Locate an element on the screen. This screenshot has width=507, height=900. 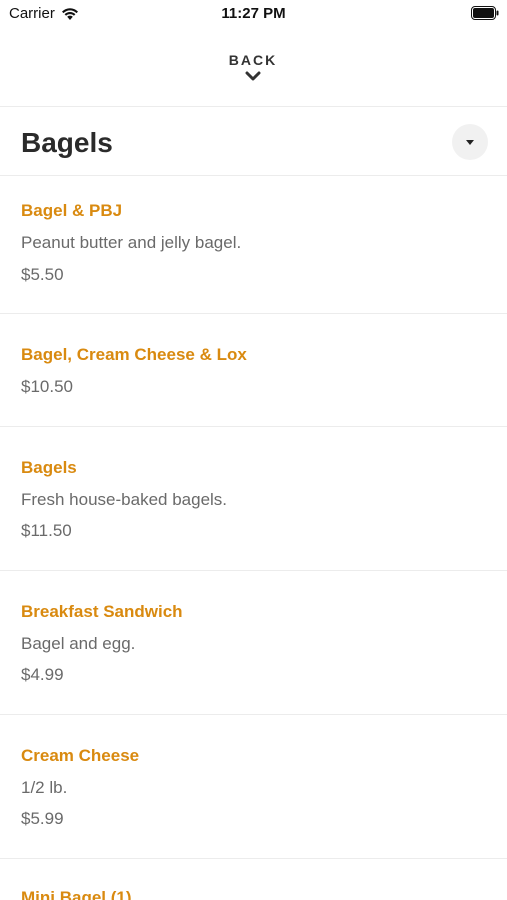
item-description: Bagel and egg. is located at coordinates (78, 643).